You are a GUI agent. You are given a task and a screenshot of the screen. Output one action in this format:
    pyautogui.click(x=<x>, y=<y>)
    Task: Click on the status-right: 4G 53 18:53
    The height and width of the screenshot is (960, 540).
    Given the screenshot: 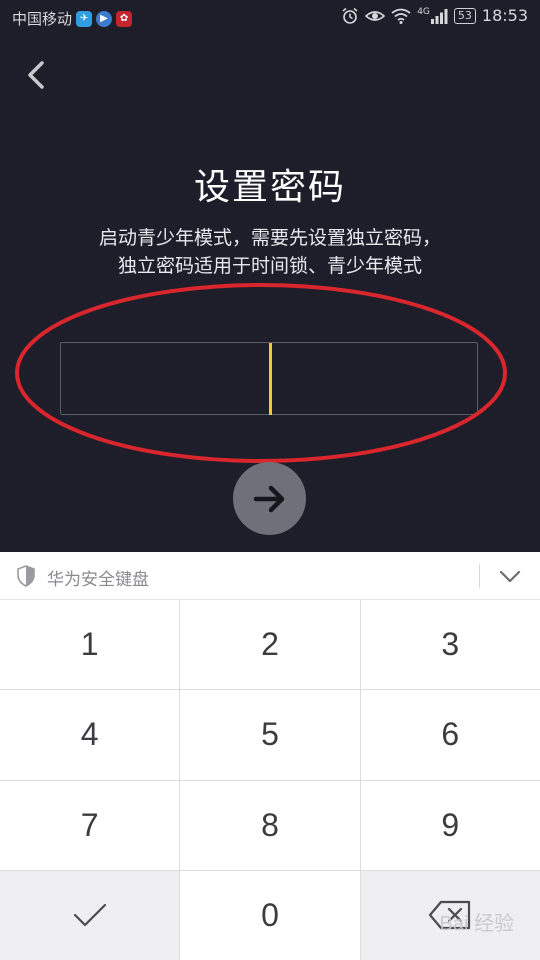 What is the action you would take?
    pyautogui.click(x=434, y=15)
    